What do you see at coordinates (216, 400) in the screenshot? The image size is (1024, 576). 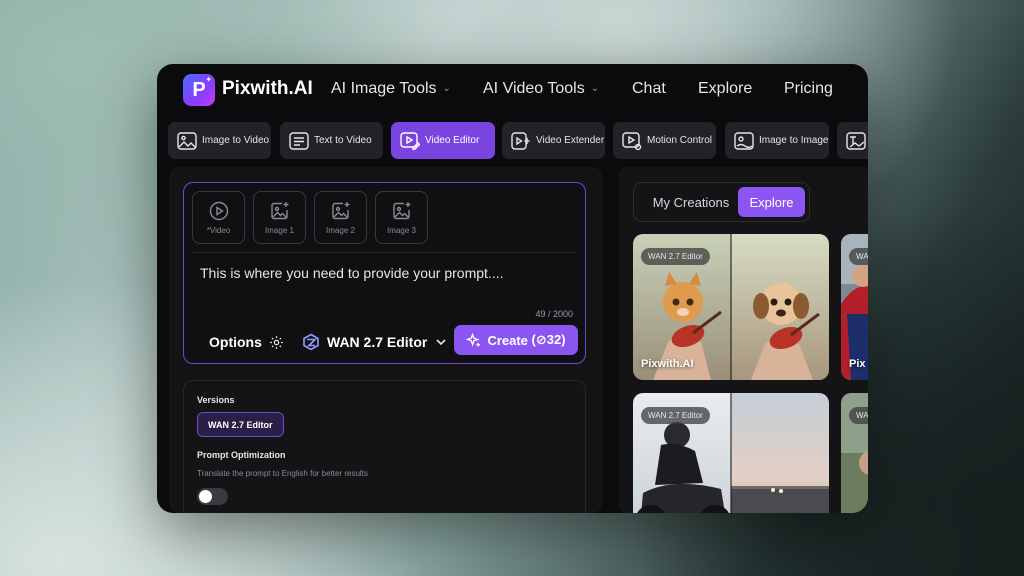 I see `versions-title: Versions` at bounding box center [216, 400].